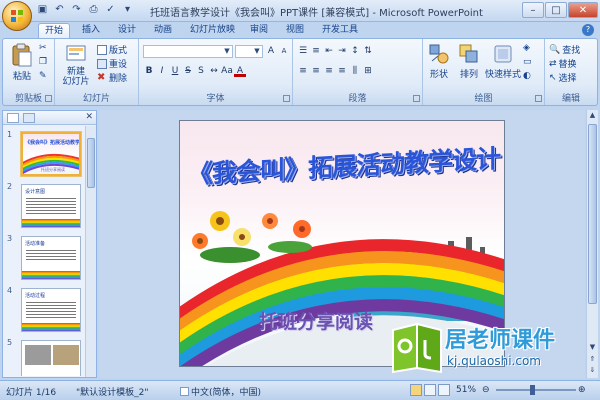  Describe the element at coordinates (59, 9) in the screenshot. I see `undo-icon: ↶` at that location.